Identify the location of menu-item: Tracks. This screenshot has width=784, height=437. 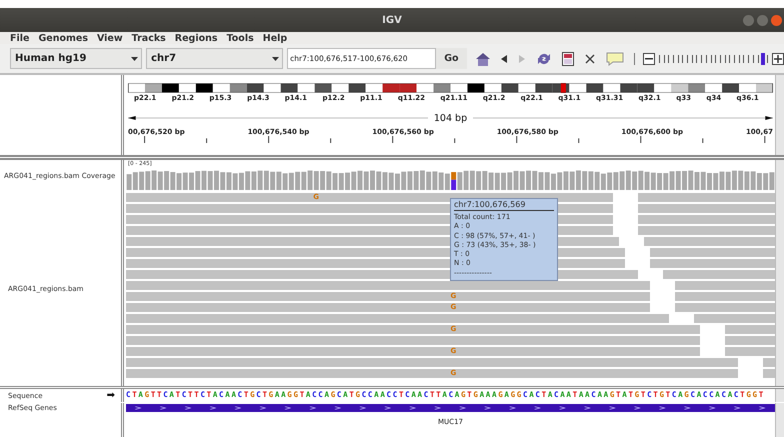
(149, 38).